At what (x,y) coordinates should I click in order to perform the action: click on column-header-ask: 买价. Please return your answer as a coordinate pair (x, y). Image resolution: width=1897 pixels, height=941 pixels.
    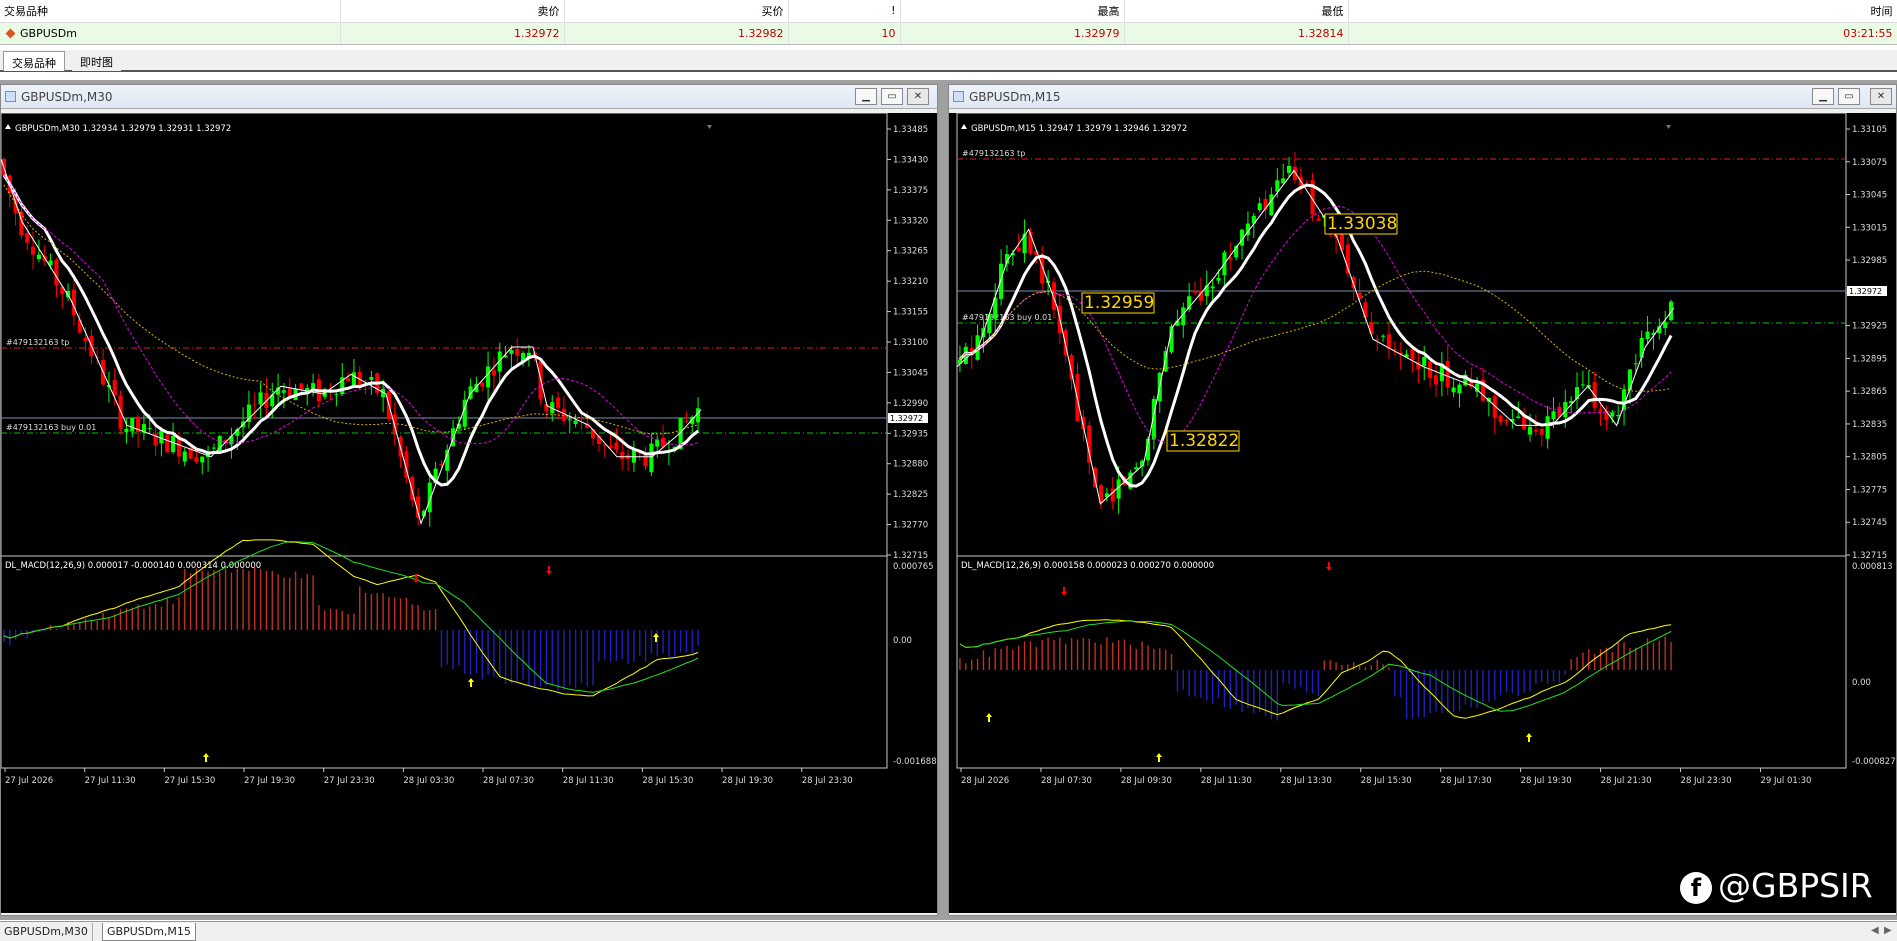
    Looking at the image, I should click on (676, 11).